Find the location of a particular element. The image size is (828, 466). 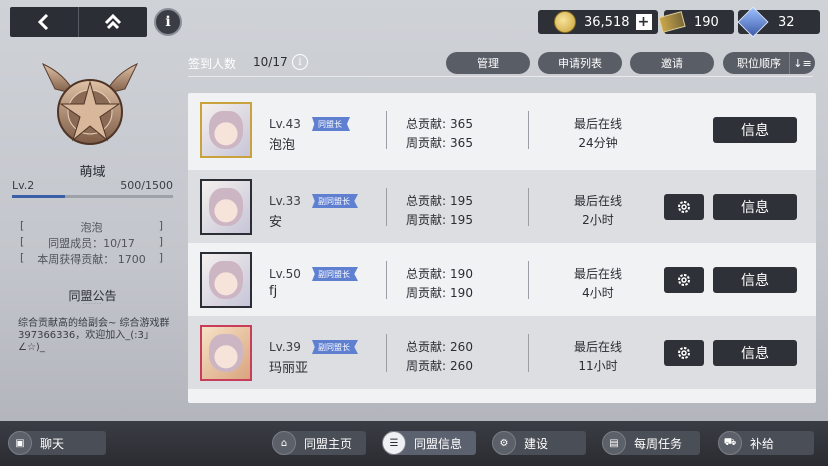

tab-supply-label: 补给 is located at coordinates (762, 443).